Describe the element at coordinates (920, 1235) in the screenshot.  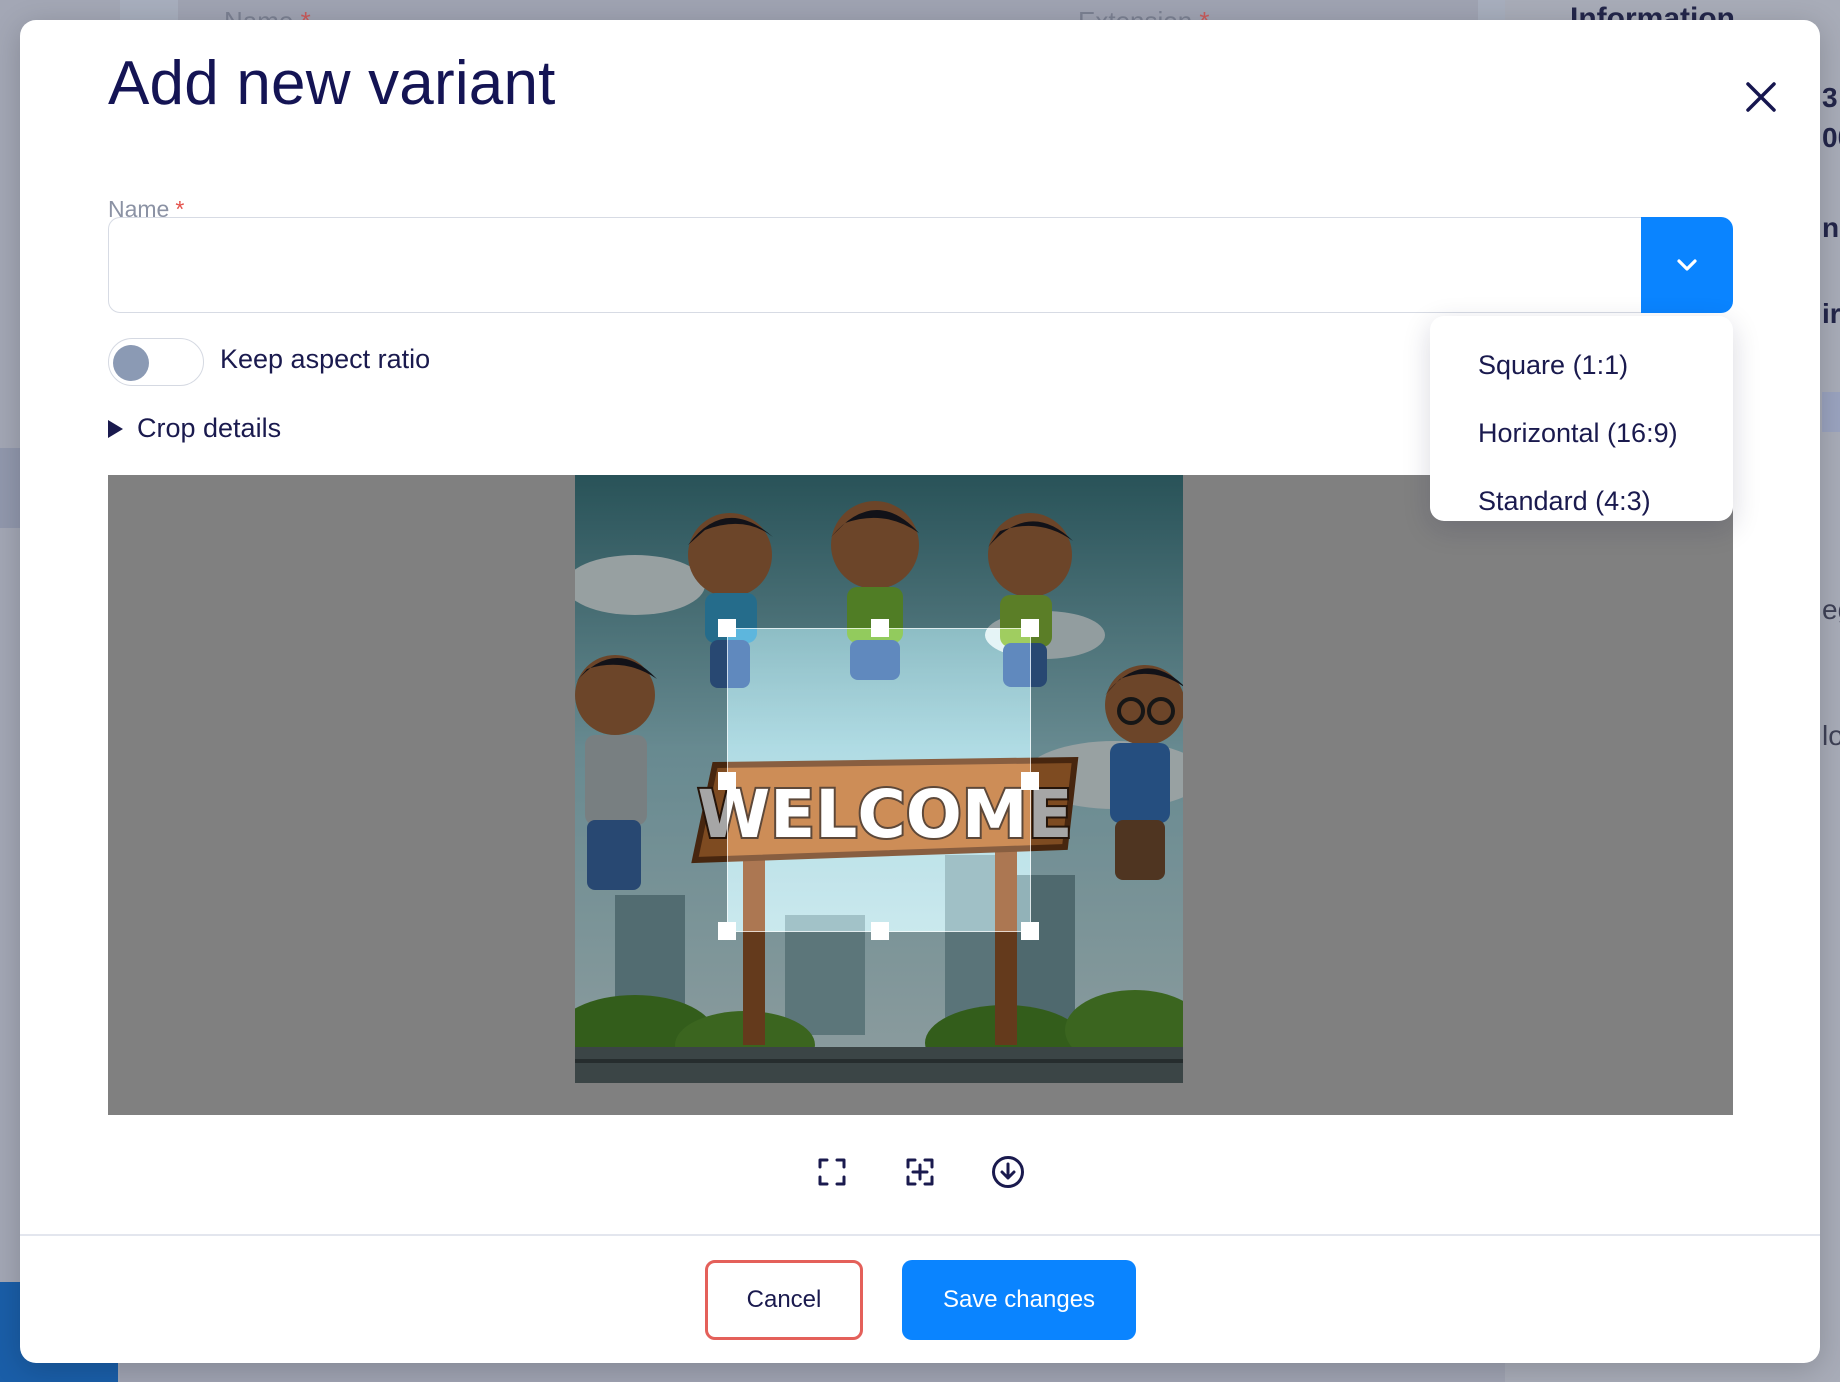
I see `footer-divider` at that location.